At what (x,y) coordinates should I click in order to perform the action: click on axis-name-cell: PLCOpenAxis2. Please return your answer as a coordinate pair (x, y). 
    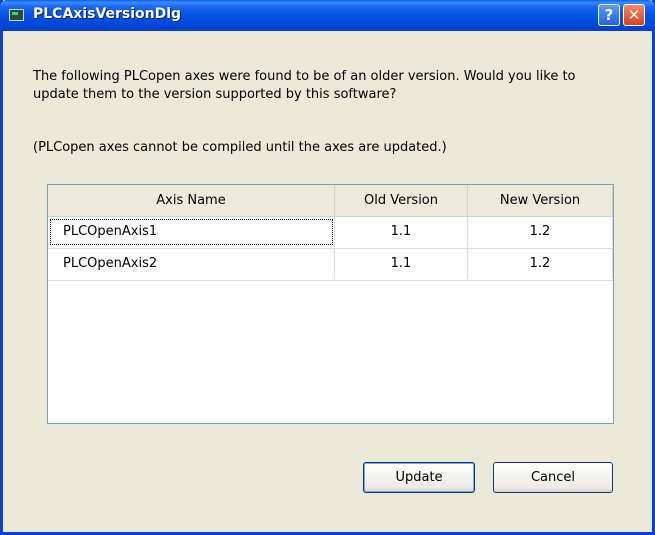
    Looking at the image, I should click on (191, 264).